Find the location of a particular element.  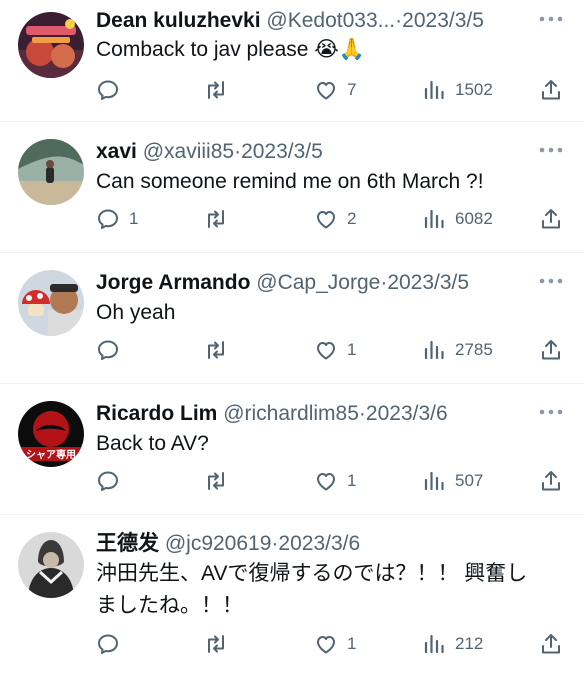

views-button: 507 is located at coordinates (452, 481).